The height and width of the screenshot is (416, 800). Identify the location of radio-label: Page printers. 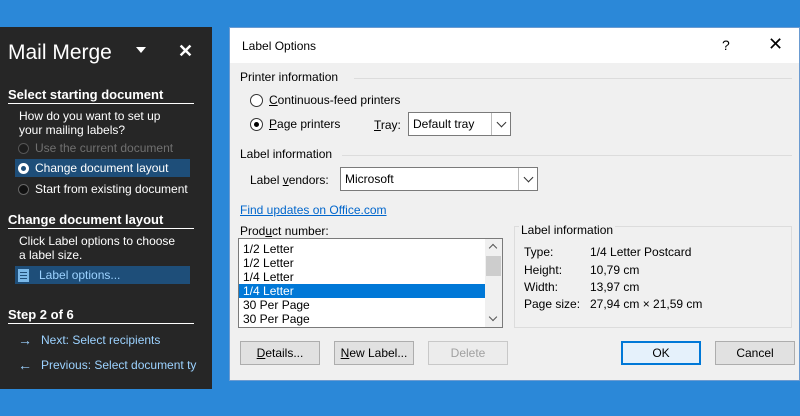
(305, 124).